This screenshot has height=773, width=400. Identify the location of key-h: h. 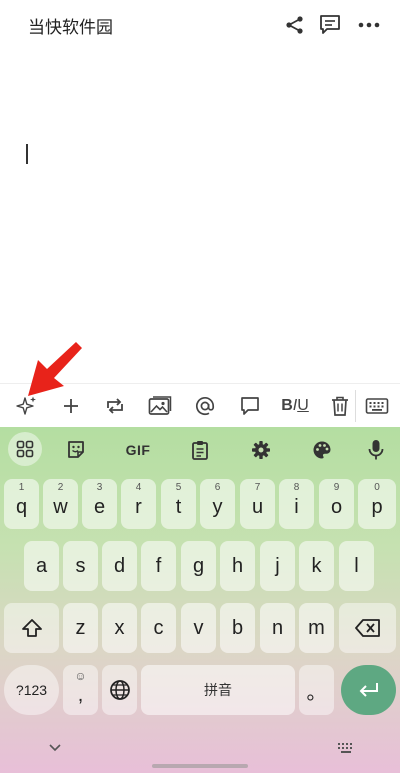
(237, 566).